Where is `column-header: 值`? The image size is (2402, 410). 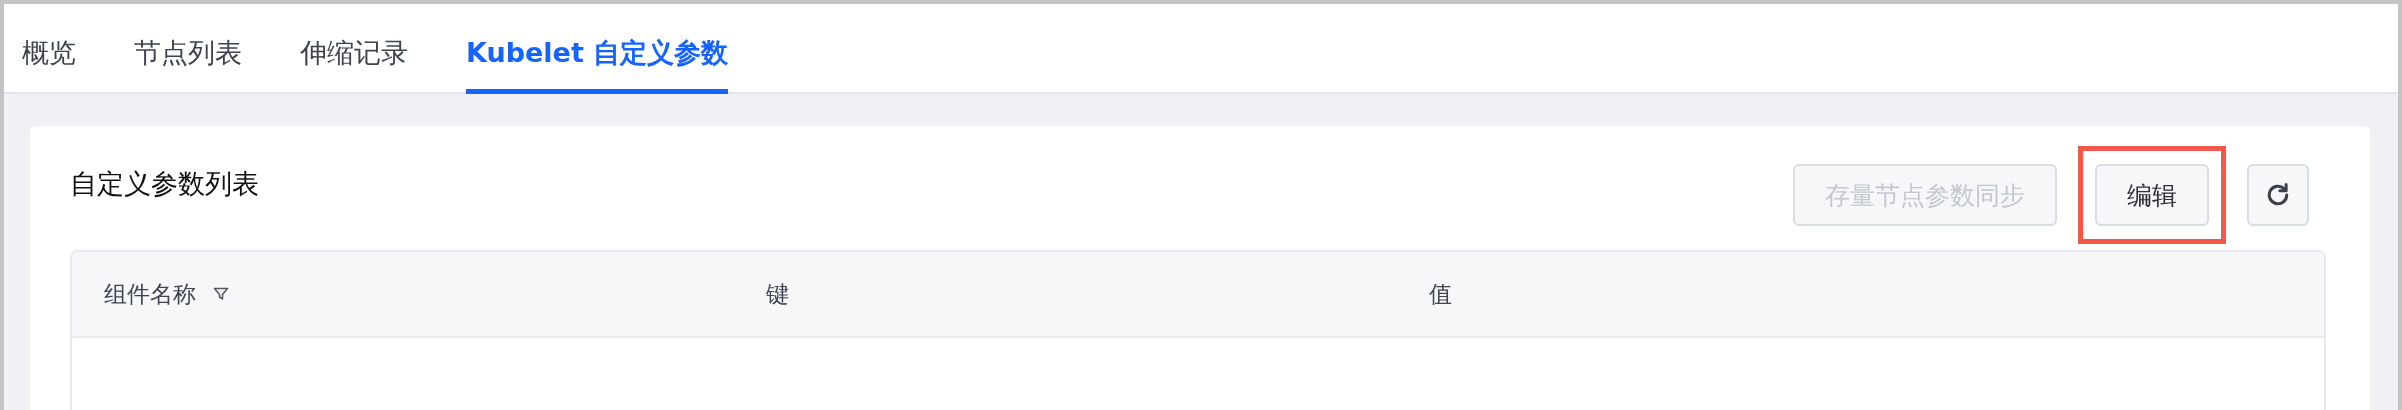
column-header: 值 is located at coordinates (1440, 294).